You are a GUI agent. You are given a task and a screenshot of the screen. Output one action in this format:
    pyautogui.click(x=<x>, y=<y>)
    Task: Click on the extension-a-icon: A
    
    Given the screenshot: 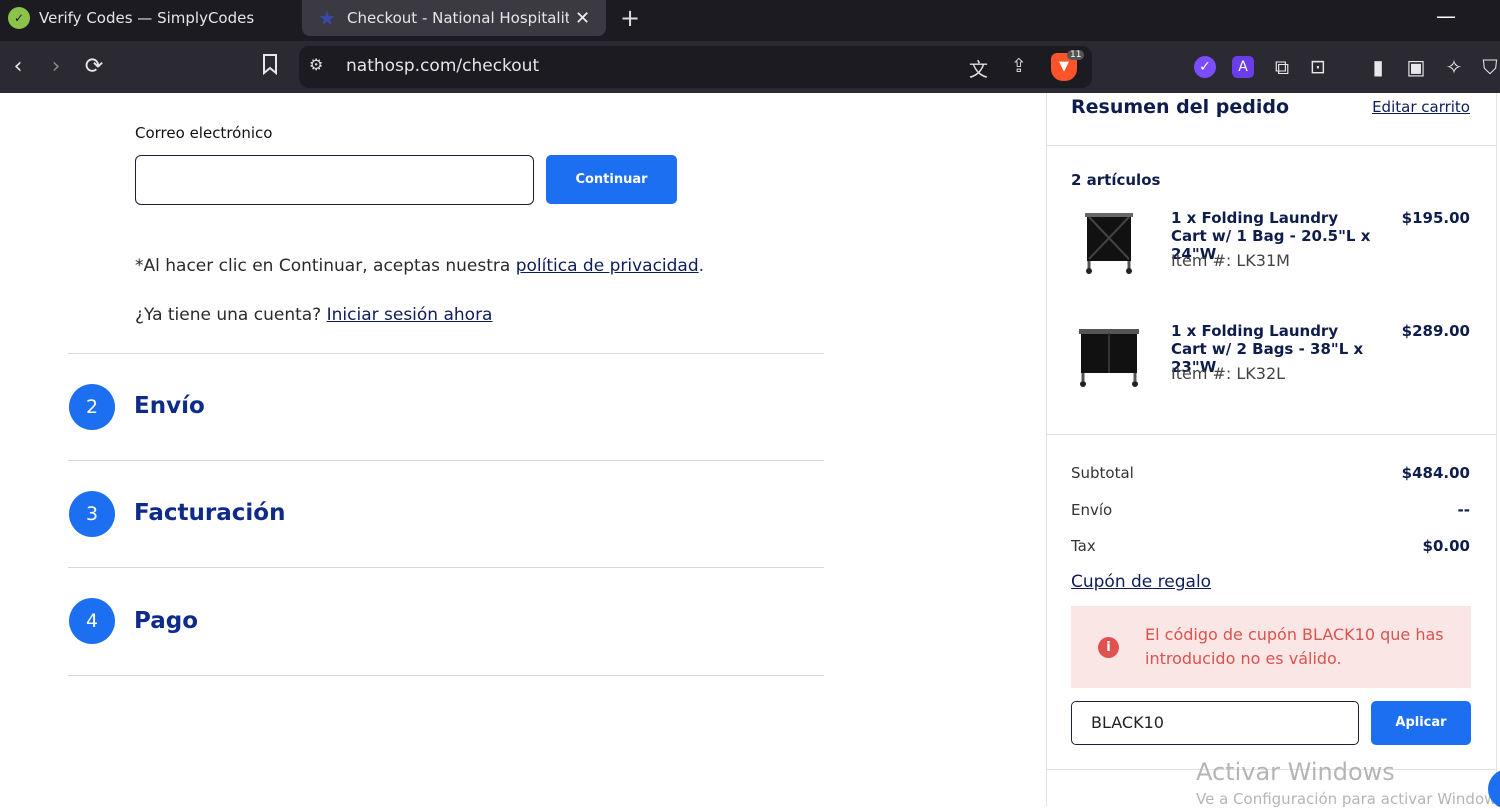 What is the action you would take?
    pyautogui.click(x=1243, y=67)
    